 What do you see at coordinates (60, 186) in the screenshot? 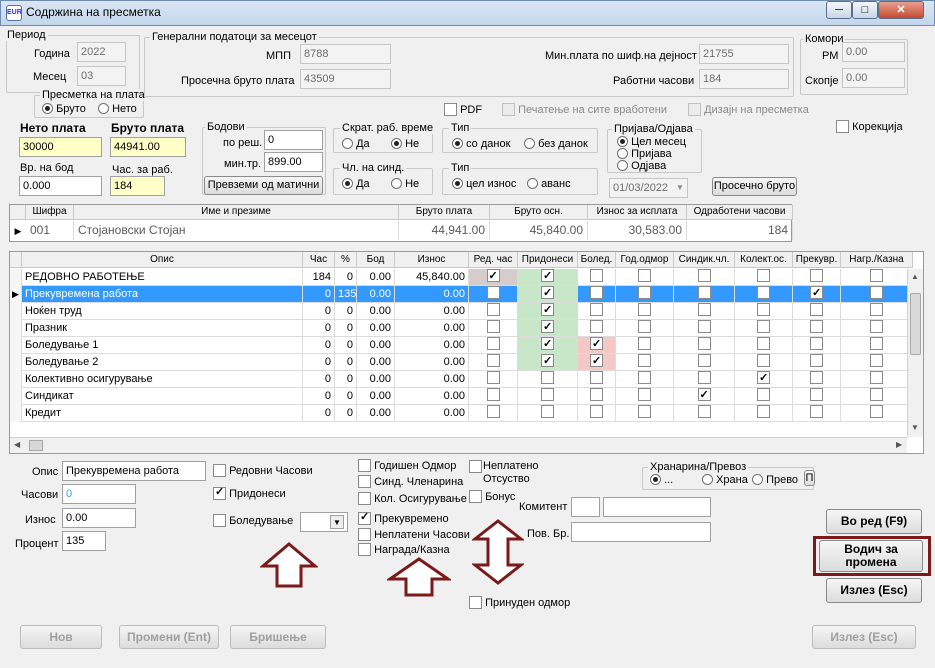
I see `point-value-field: 0.000` at bounding box center [60, 186].